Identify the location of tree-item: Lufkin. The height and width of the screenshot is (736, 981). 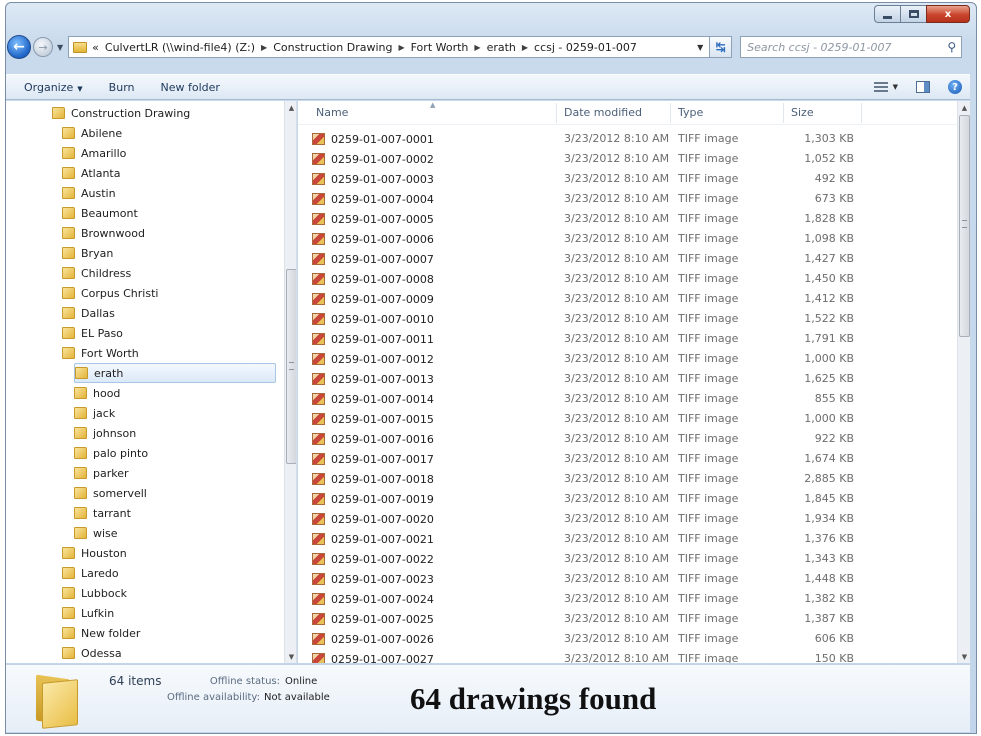
(88, 613).